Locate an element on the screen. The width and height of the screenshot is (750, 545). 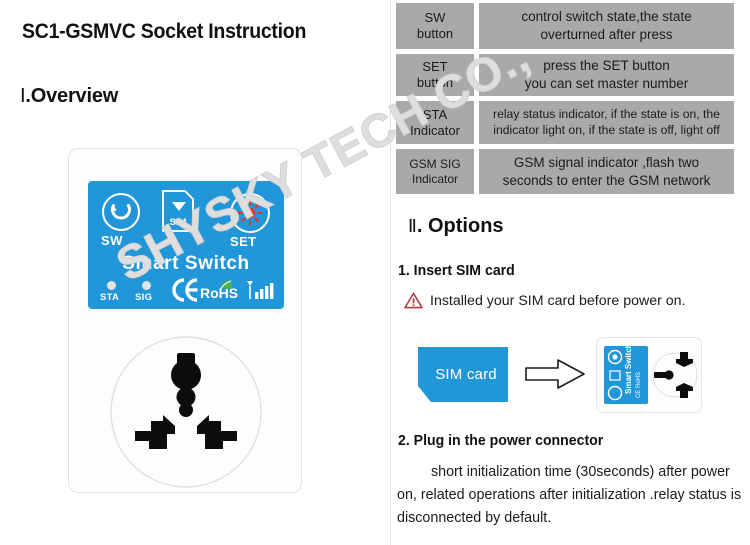
spec-key-line: STA is located at coordinates (435, 114).